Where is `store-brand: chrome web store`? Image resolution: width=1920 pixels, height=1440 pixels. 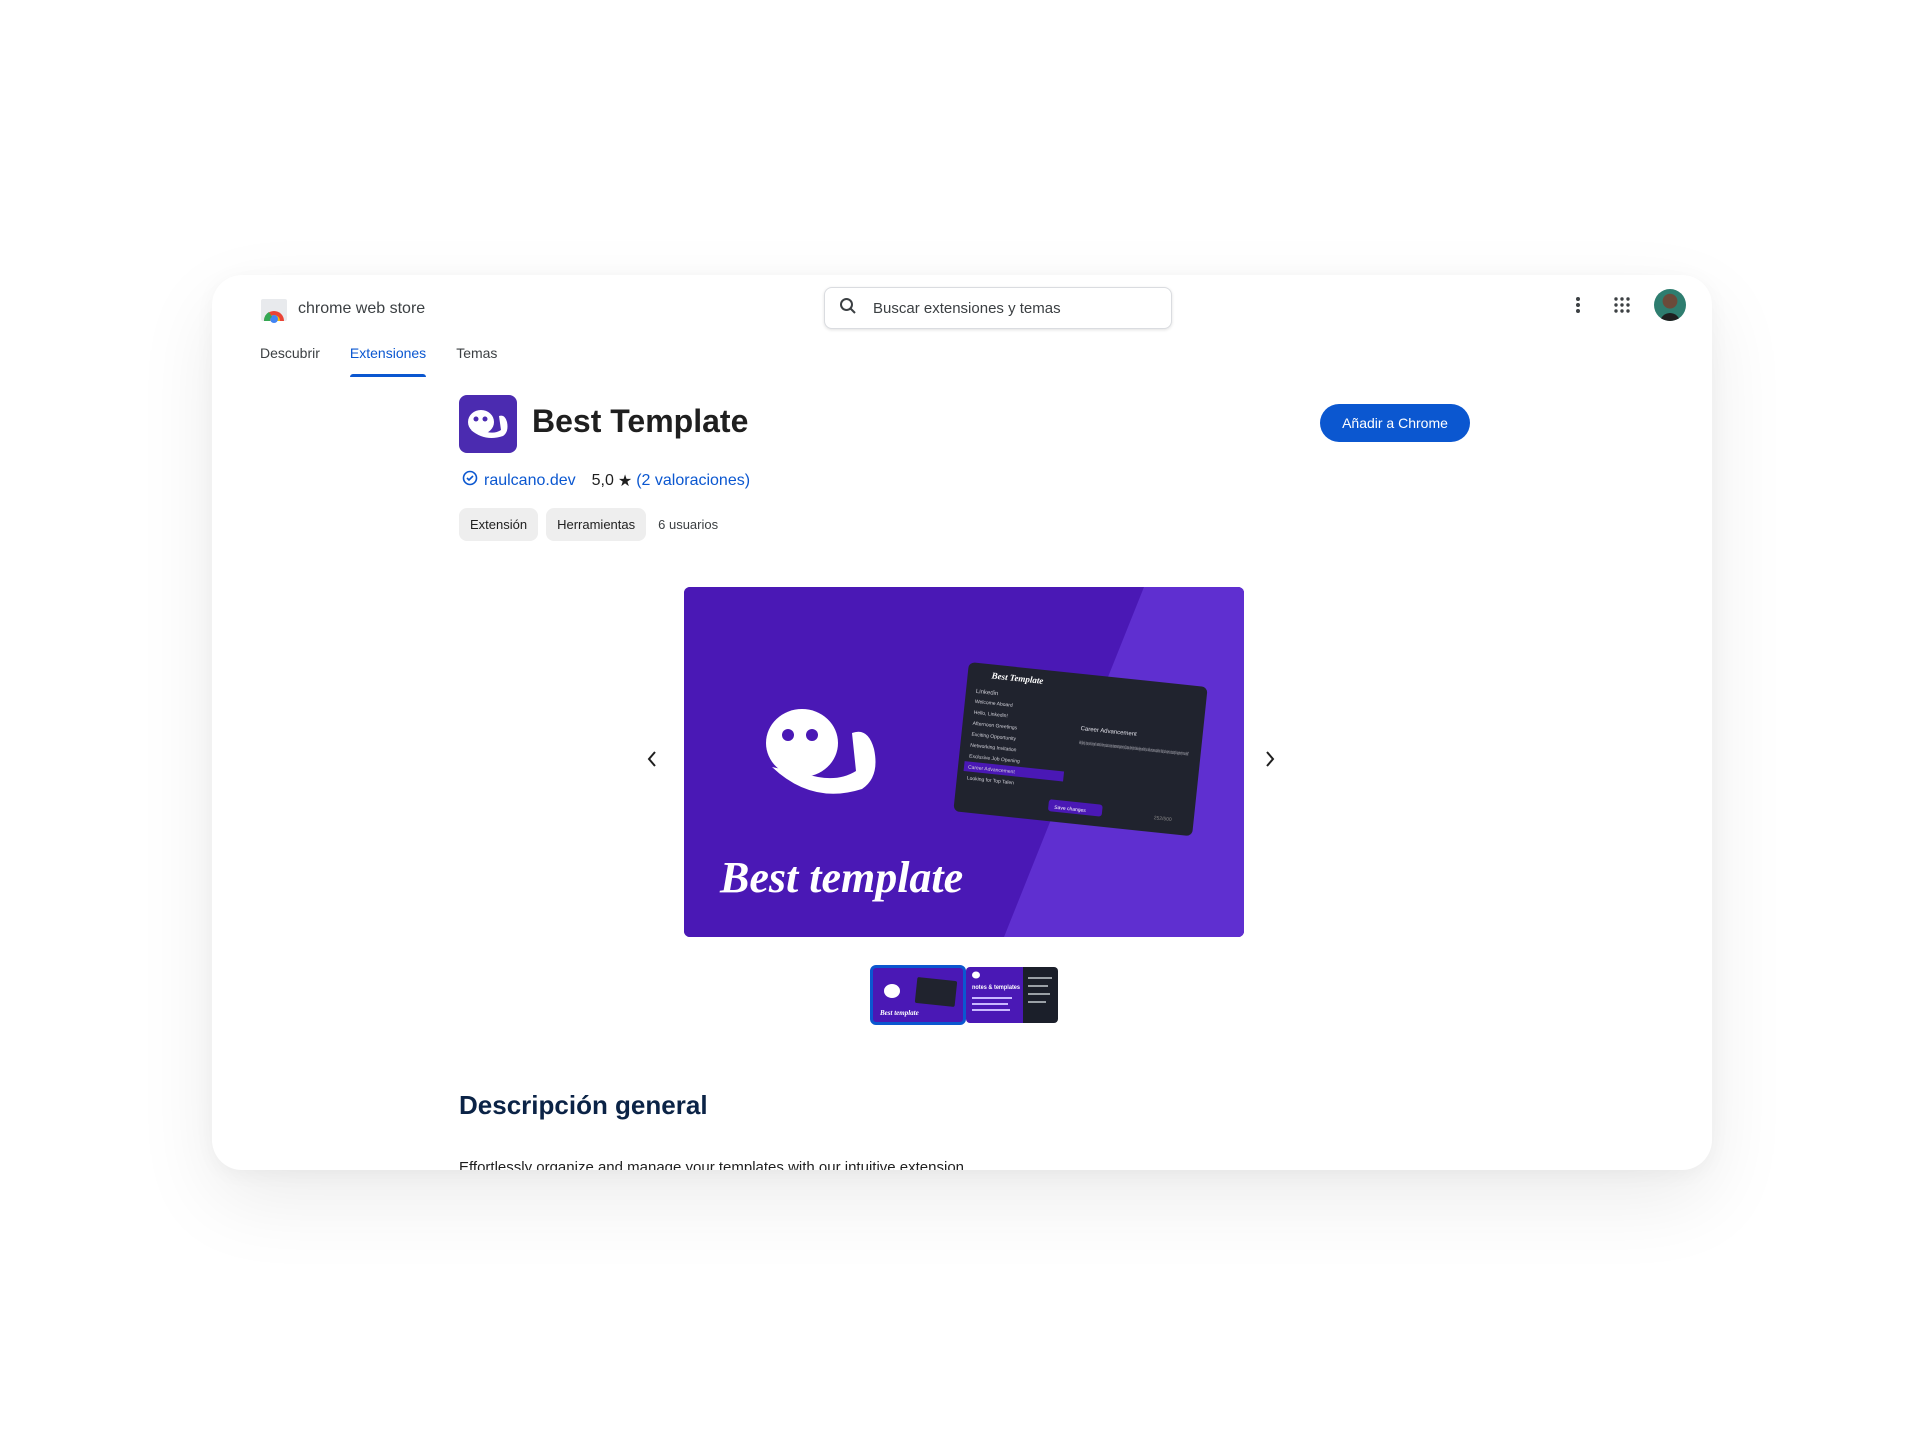
store-brand: chrome web store is located at coordinates (342, 309).